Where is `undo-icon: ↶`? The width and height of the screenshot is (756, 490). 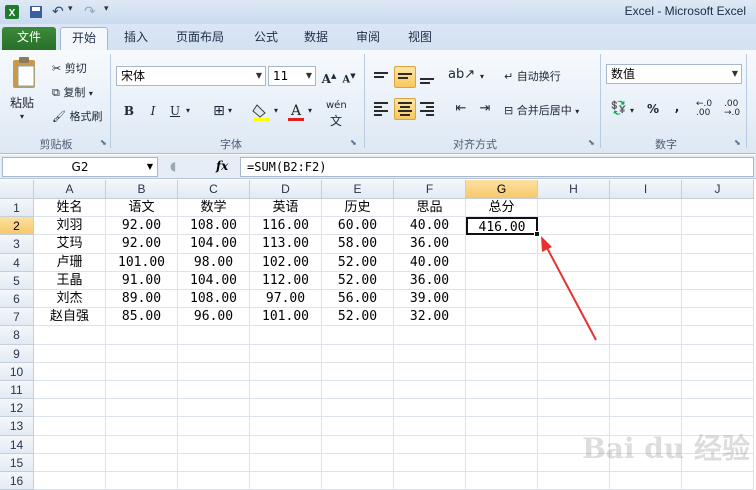
undo-icon: ↶ is located at coordinates (58, 12).